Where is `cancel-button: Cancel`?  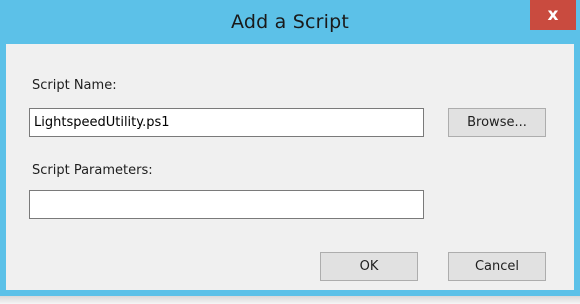 cancel-button: Cancel is located at coordinates (497, 266).